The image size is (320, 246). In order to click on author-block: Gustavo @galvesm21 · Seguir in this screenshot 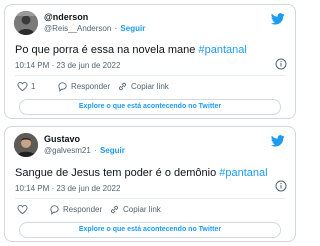, I will do `click(84, 145)`.